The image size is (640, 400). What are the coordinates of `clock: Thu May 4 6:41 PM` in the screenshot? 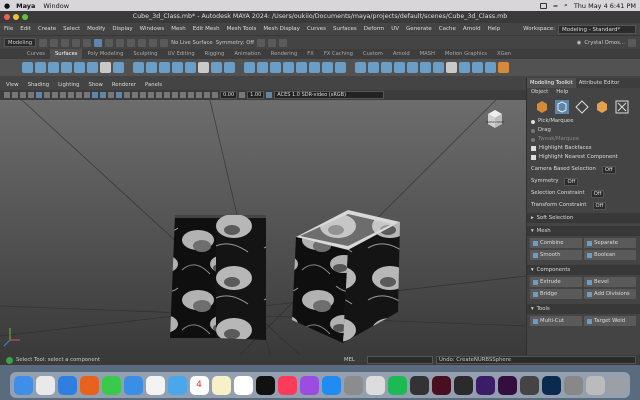 It's located at (605, 6).